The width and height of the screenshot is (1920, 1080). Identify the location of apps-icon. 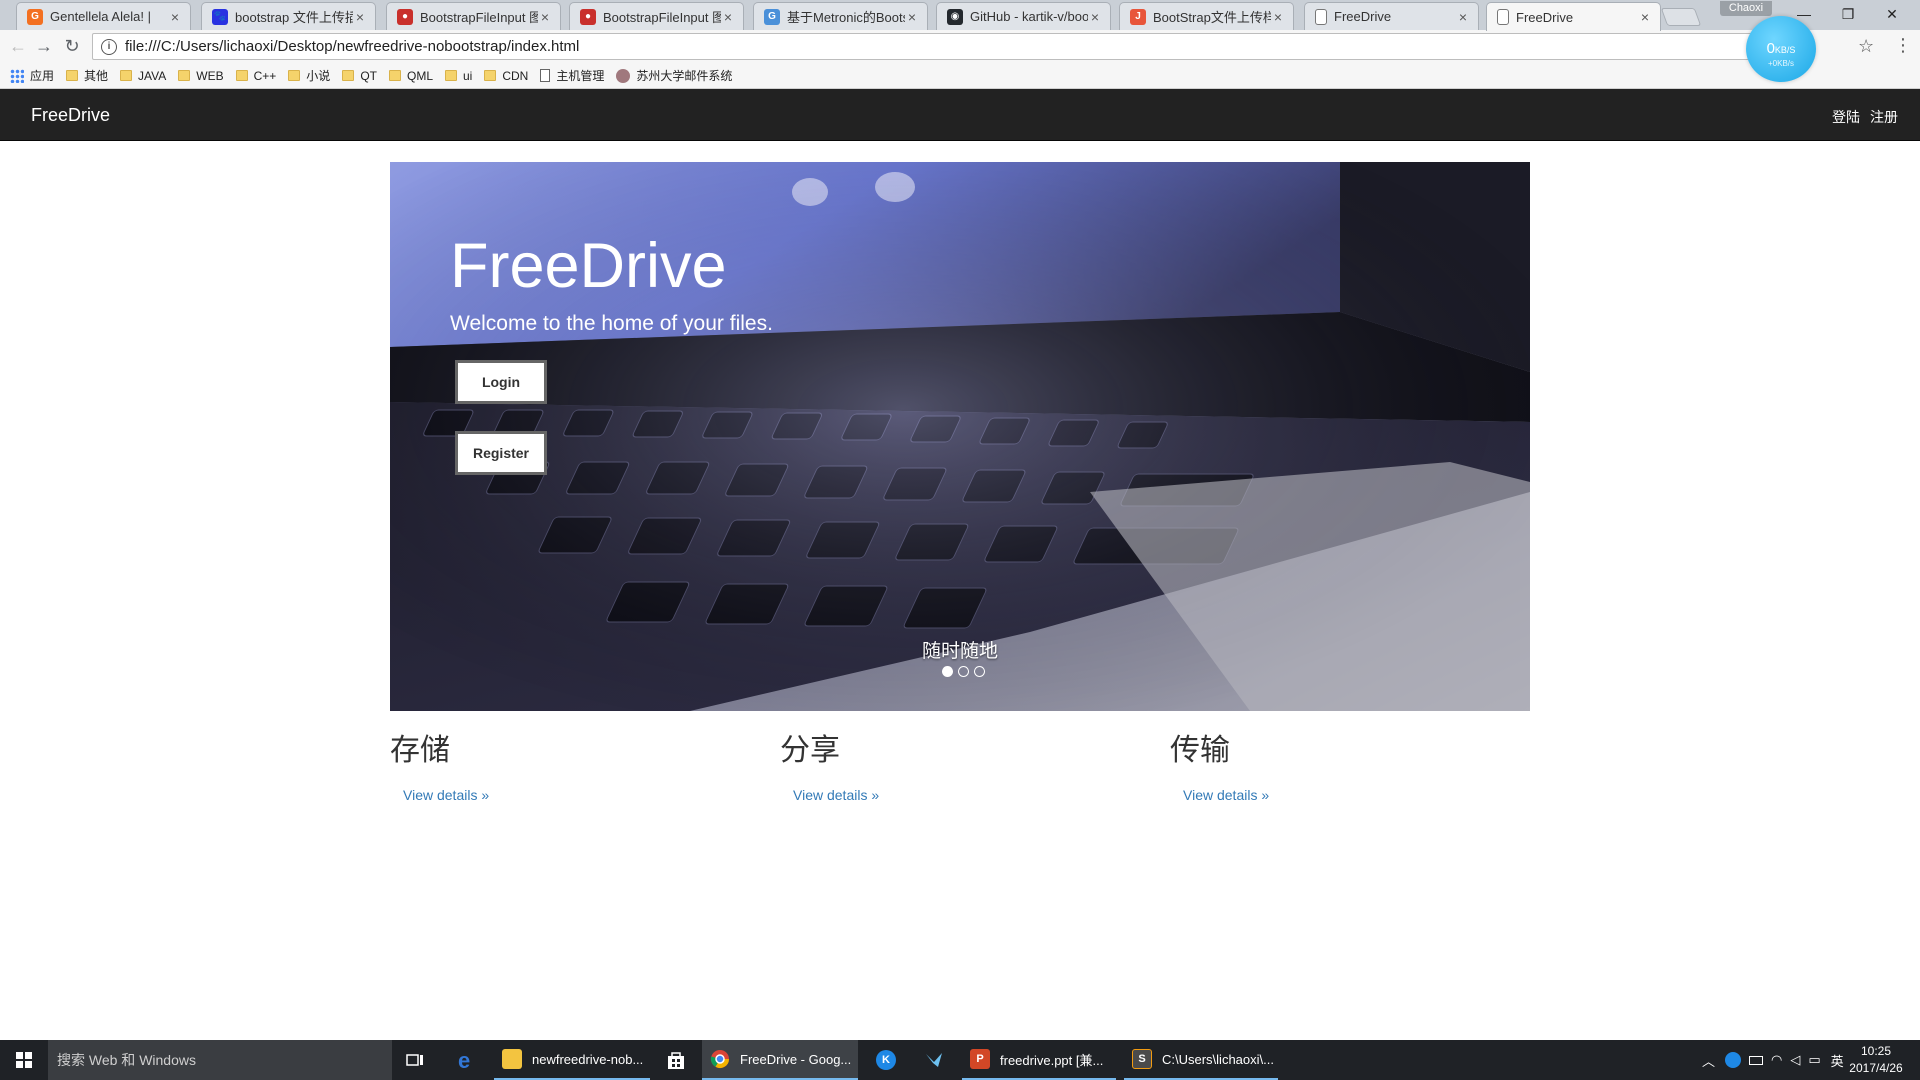
(17, 75).